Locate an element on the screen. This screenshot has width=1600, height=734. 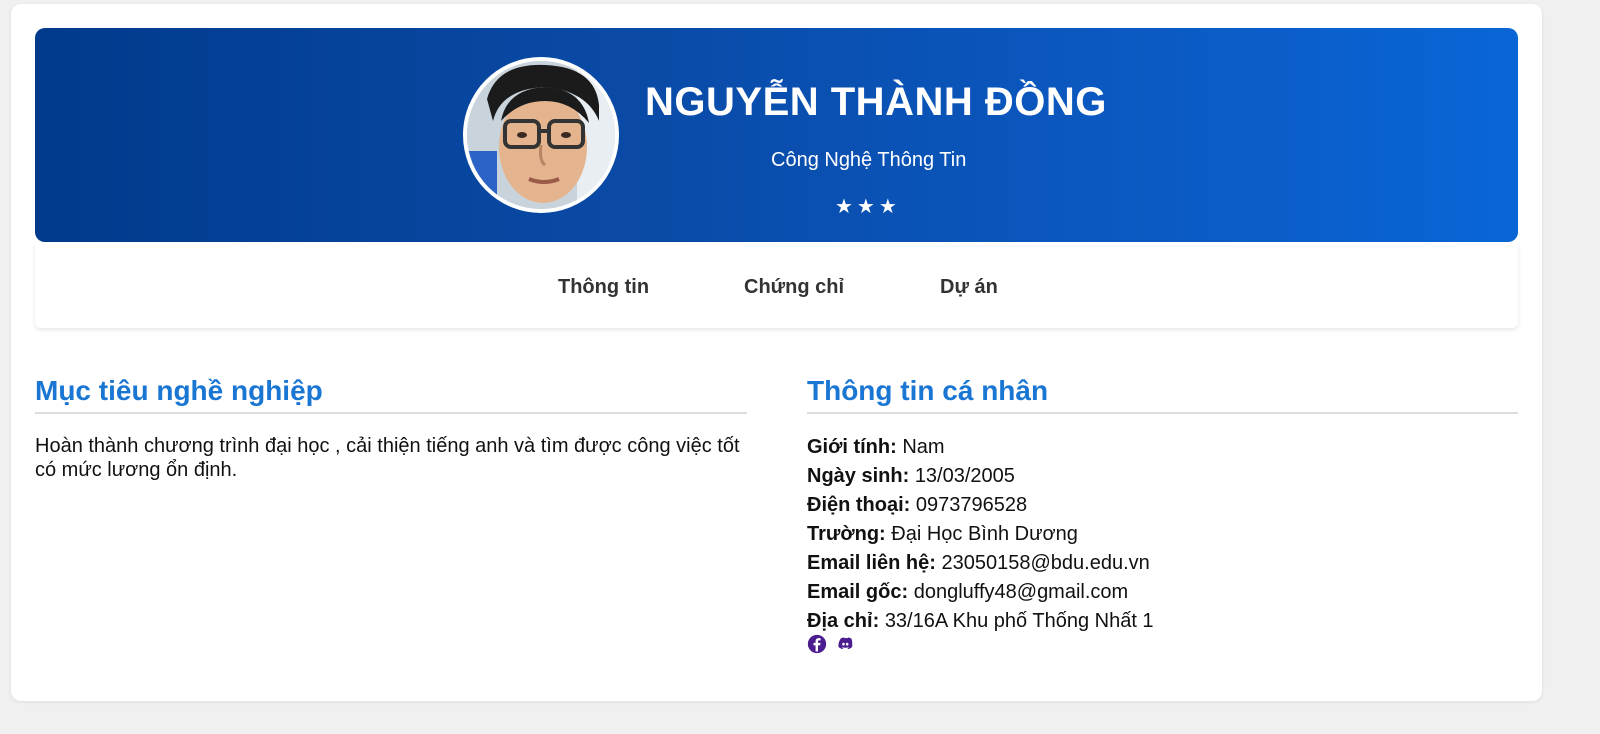
info-label: Giới tính: is located at coordinates (852, 447).